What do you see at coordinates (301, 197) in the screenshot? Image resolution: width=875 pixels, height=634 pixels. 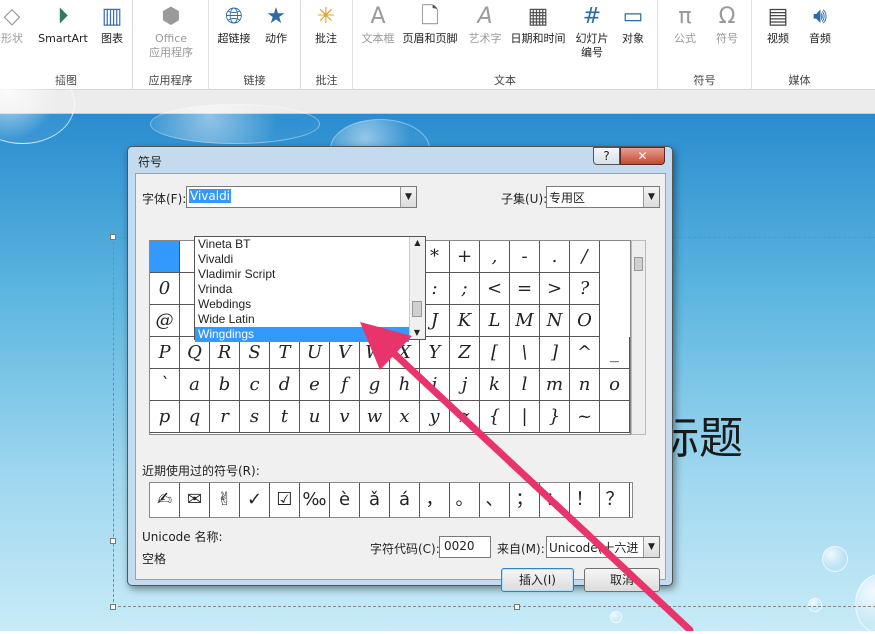 I see `font-combo: Vivaldi ▼` at bounding box center [301, 197].